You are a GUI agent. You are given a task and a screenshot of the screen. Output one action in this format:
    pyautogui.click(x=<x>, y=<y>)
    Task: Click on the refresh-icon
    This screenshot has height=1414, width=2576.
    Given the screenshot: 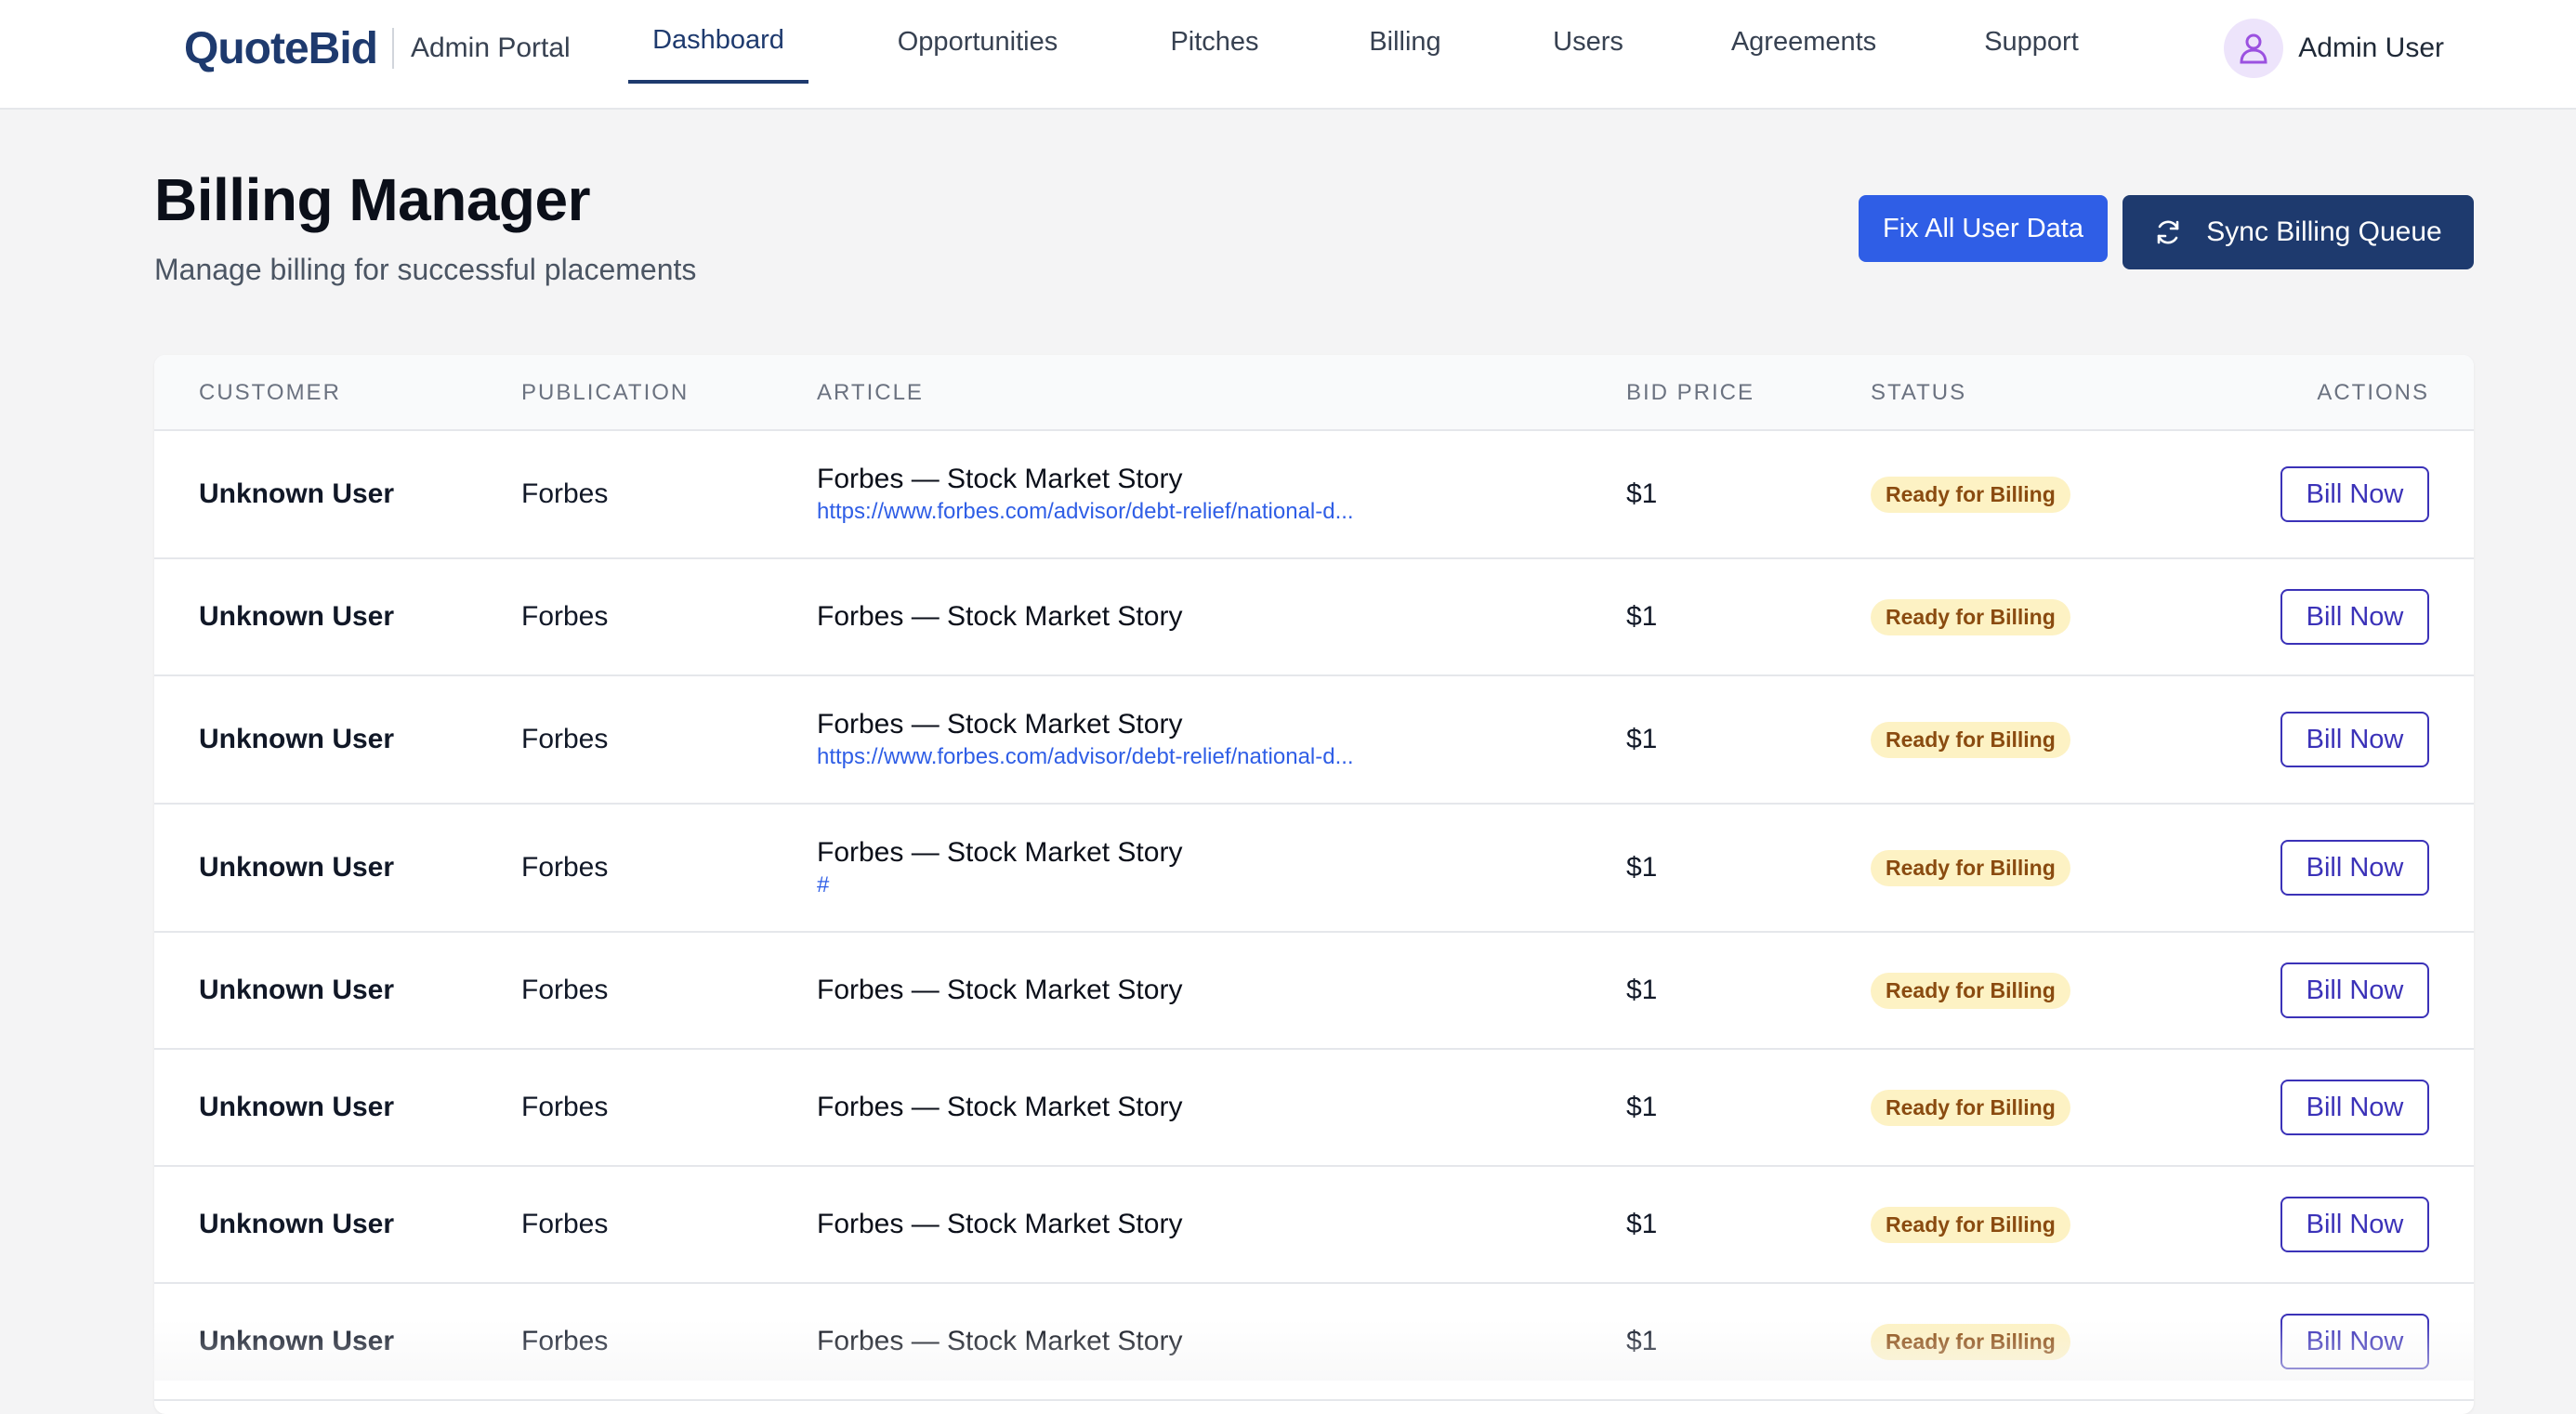 What is the action you would take?
    pyautogui.click(x=2168, y=232)
    